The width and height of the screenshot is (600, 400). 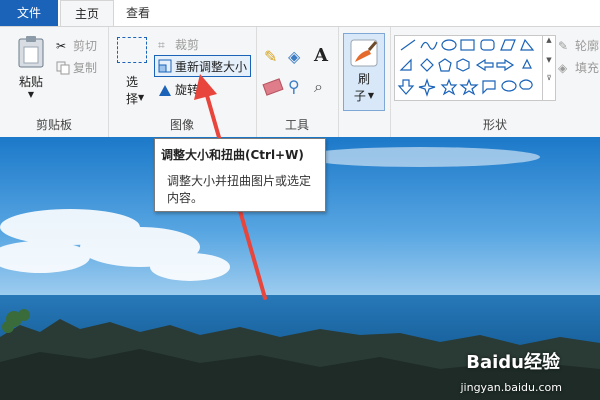 What do you see at coordinates (185, 198) in the screenshot?
I see `tooltip-body-line2: 内容。` at bounding box center [185, 198].